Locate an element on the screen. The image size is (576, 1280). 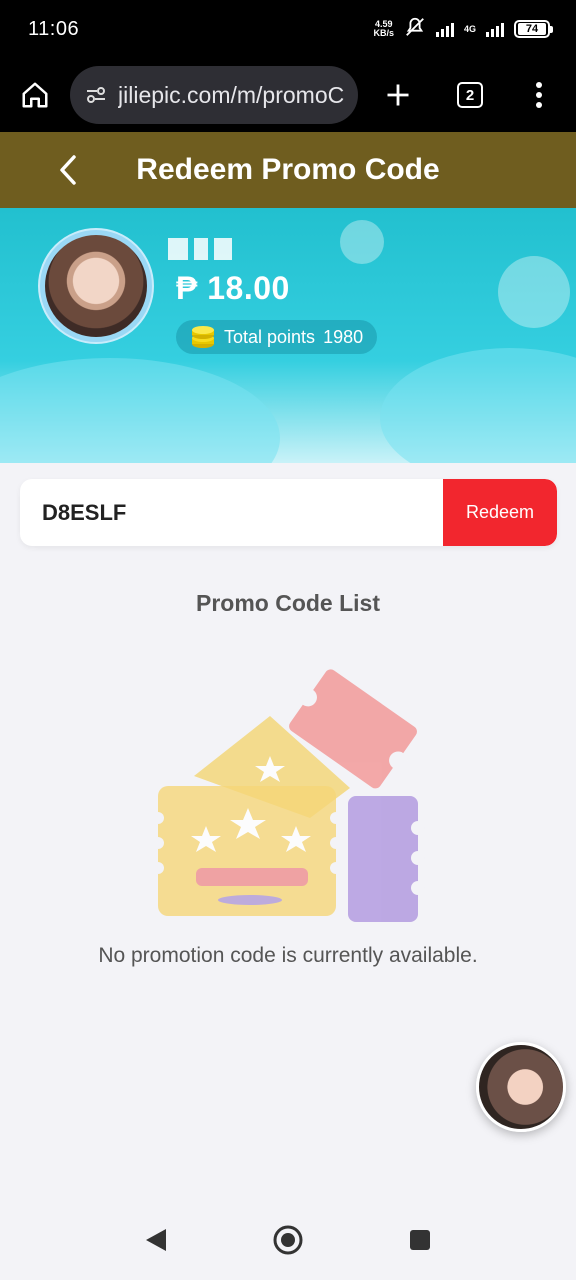
tabs-button: 2 is located at coordinates (470, 95).